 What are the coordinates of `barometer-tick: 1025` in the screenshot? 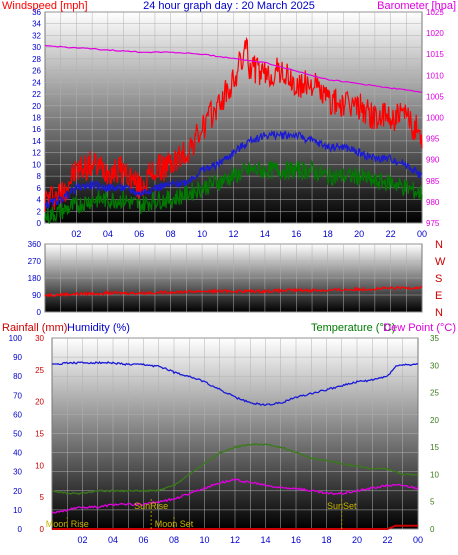 It's located at (435, 12).